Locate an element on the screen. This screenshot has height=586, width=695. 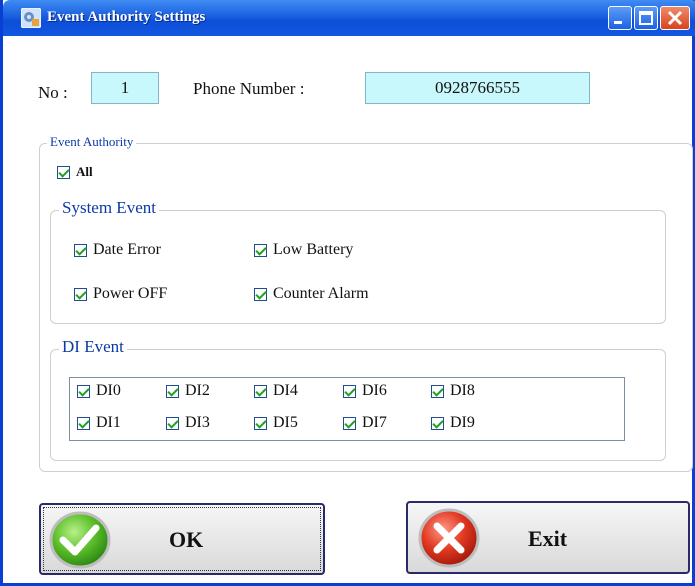
di-event-legend: DI Event is located at coordinates (93, 347).